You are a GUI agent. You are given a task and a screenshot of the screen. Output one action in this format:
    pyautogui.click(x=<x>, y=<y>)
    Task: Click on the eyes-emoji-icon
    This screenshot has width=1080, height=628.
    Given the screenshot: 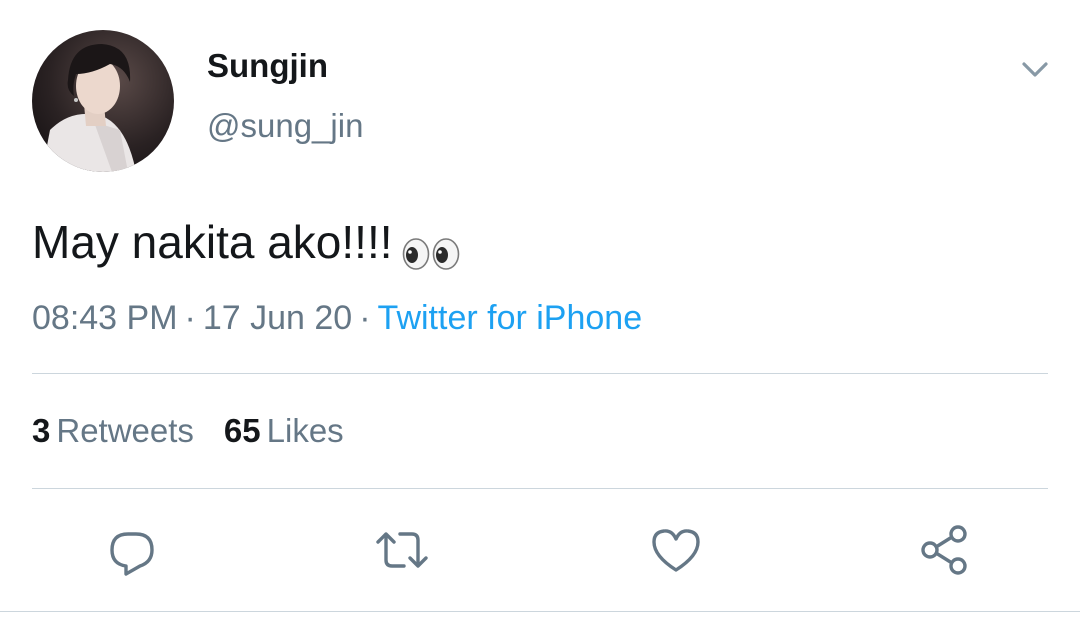 What is the action you would take?
    pyautogui.click(x=432, y=247)
    